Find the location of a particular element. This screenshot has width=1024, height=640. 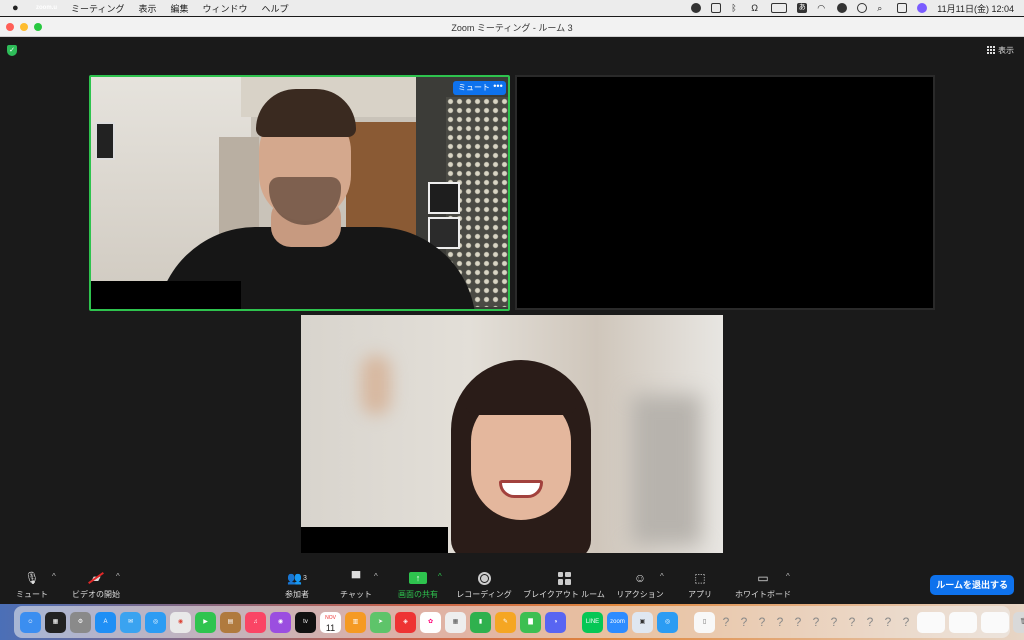

participants-count: 3 is located at coordinates (305, 578).